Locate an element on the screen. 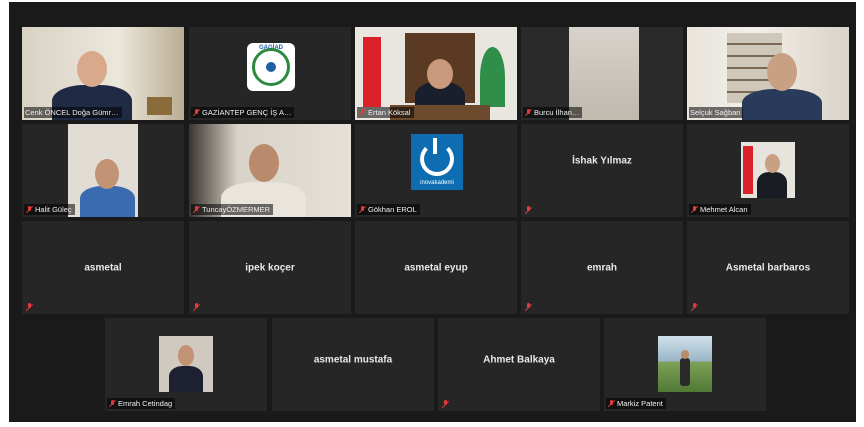  participant-tile: Markiz Patent is located at coordinates (685, 364).